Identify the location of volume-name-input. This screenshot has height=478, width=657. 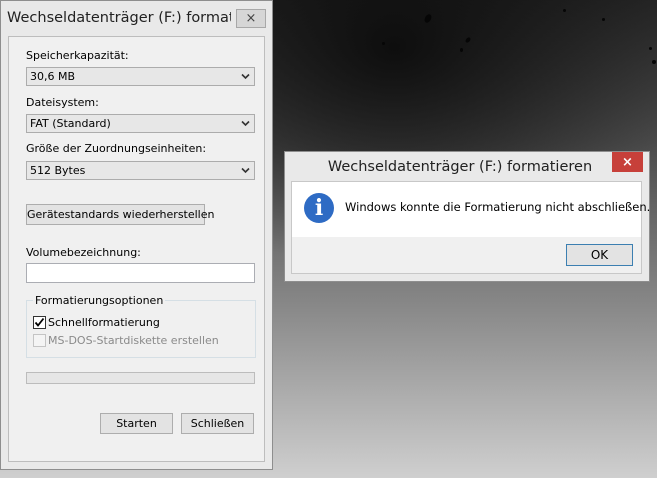
(140, 273).